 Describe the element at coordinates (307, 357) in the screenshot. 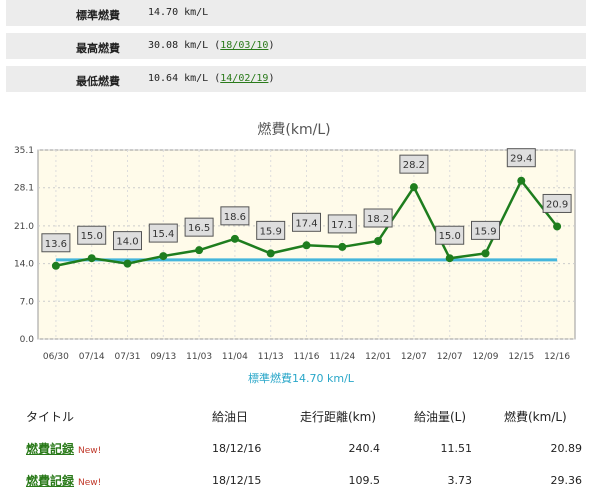

I see `x-tick-label: 11/16` at that location.